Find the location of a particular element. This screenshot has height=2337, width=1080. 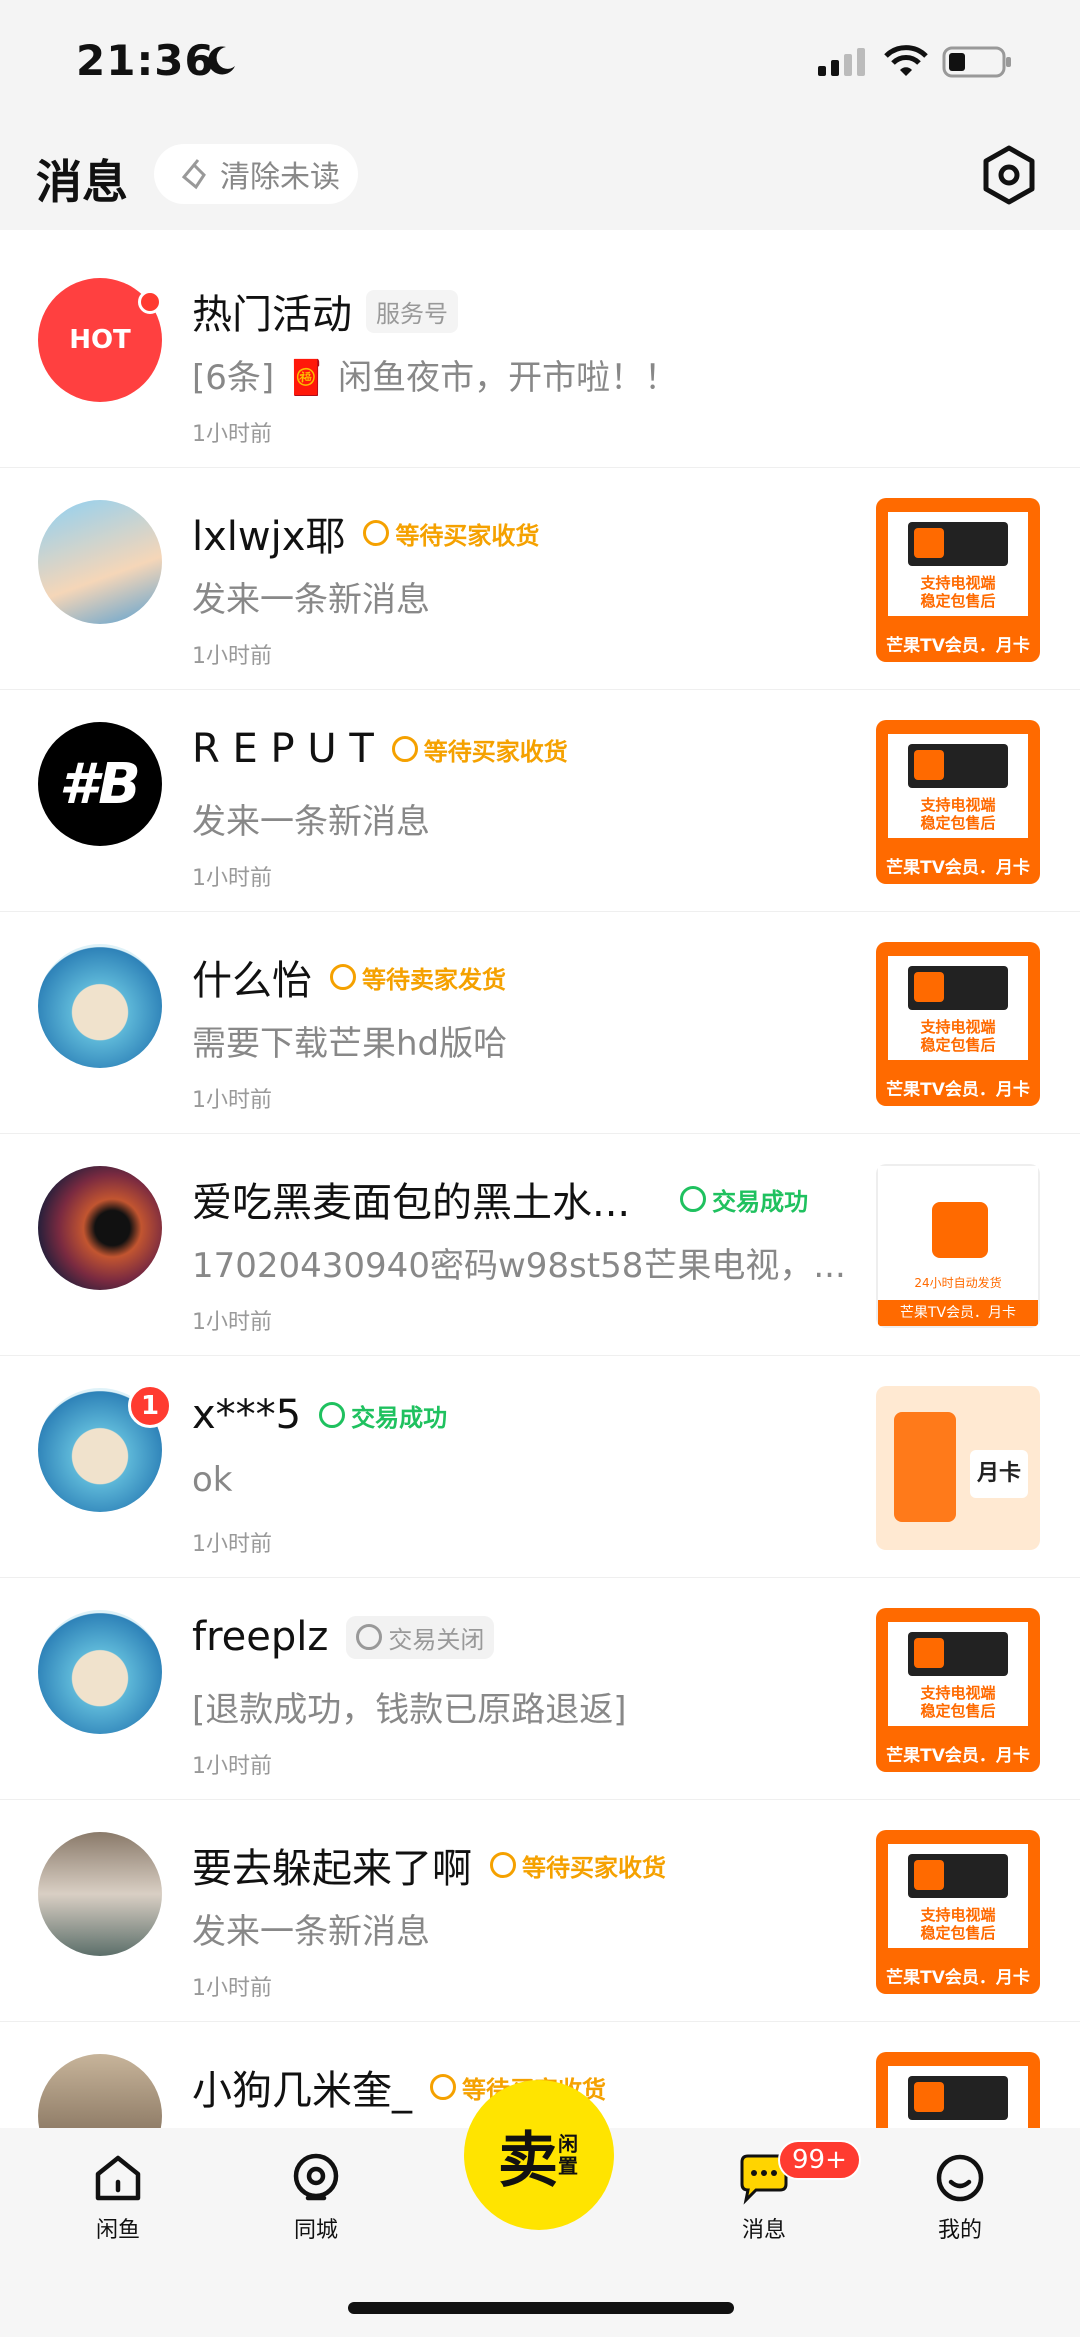

contact-name: lxlwjx耶 is located at coordinates (269, 537).